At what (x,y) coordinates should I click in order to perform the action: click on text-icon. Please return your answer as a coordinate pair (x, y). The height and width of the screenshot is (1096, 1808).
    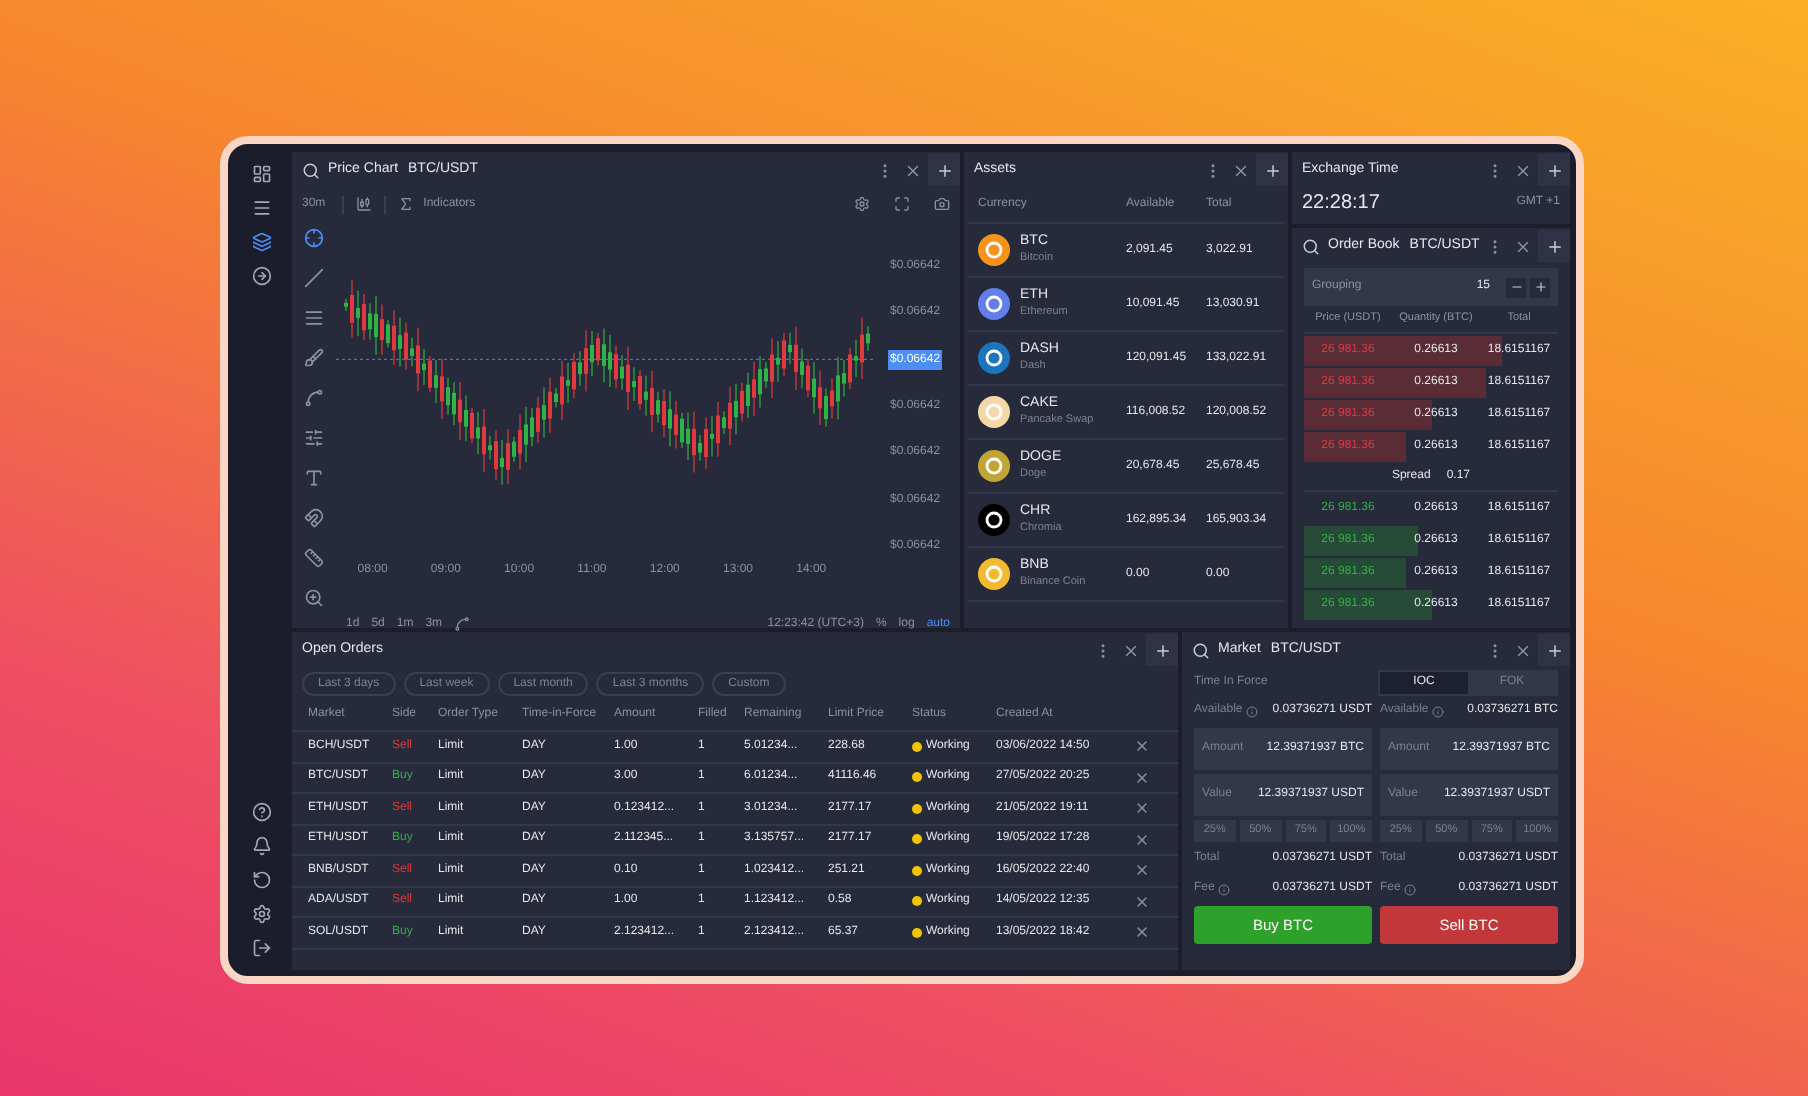
    Looking at the image, I should click on (314, 478).